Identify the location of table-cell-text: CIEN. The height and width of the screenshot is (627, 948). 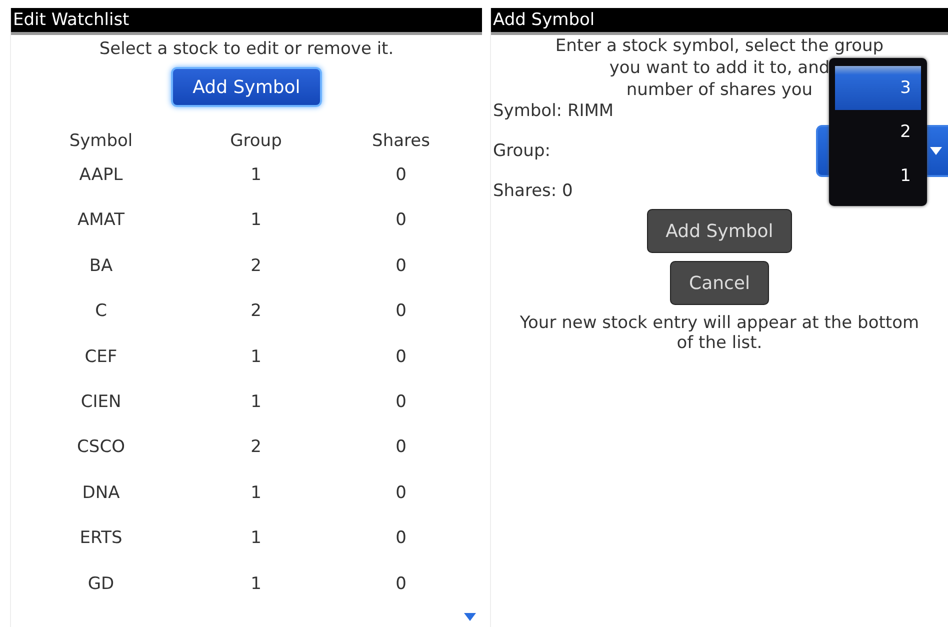
(101, 403).